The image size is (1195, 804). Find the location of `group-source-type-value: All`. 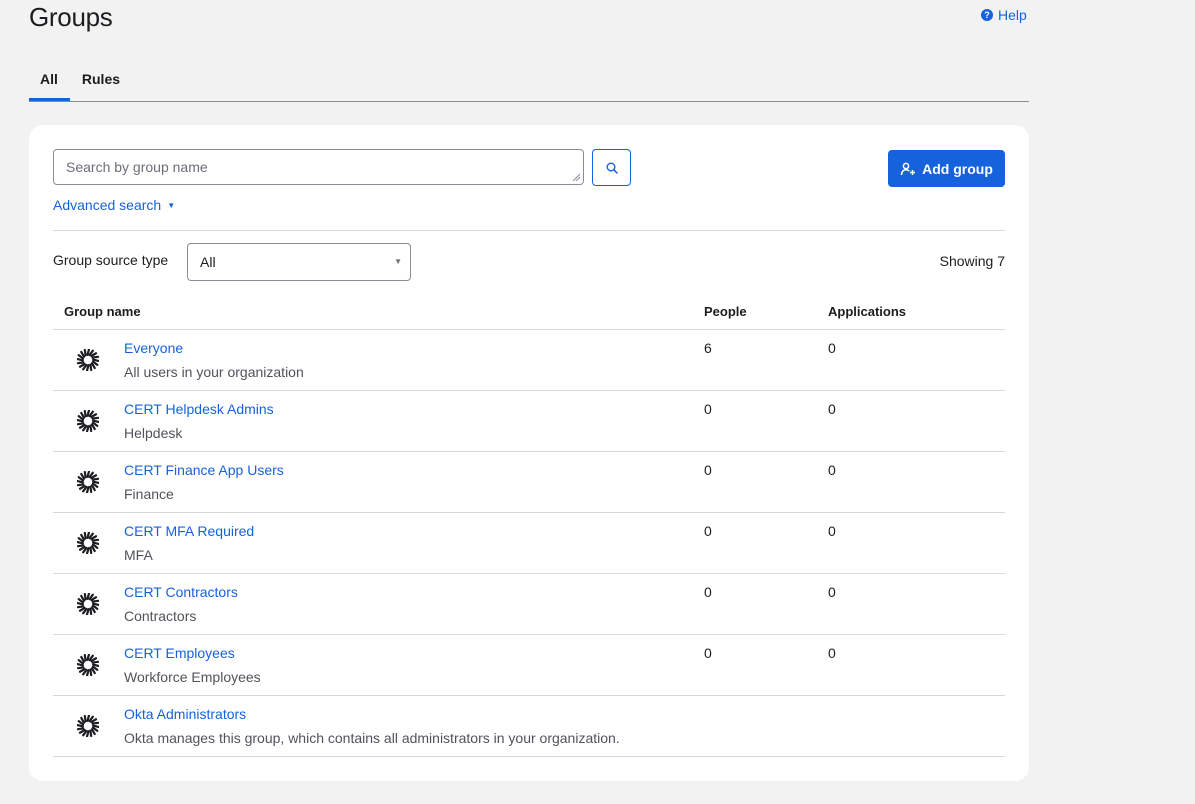

group-source-type-value: All is located at coordinates (208, 262).